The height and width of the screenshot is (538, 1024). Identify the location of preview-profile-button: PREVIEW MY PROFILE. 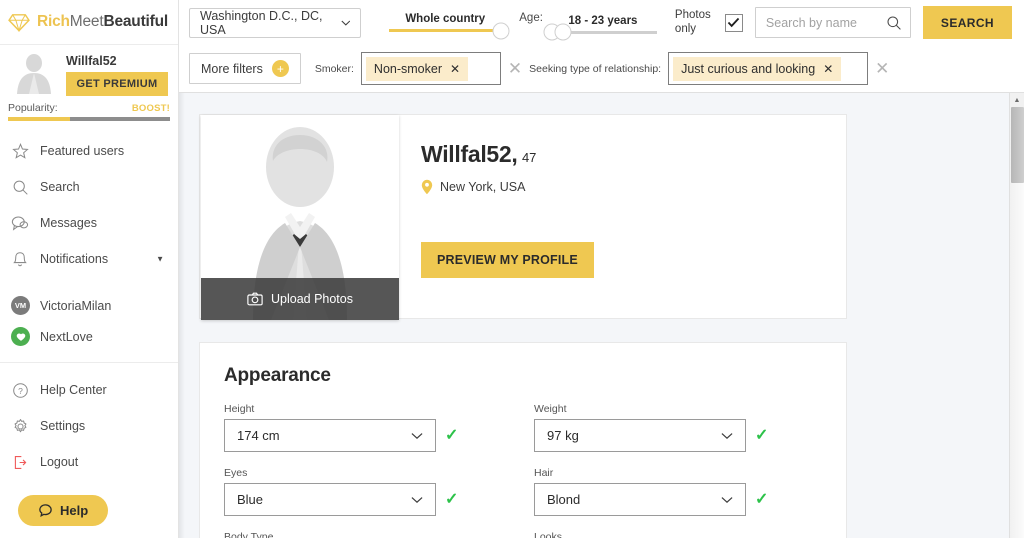
(507, 260).